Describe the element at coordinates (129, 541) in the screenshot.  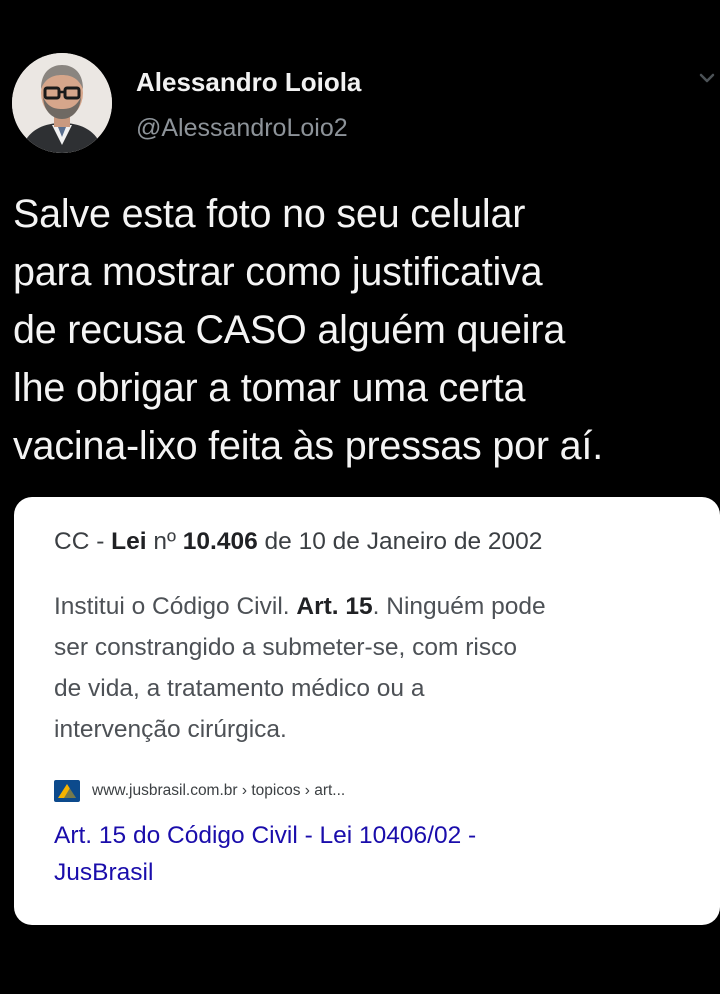
I see `header-law-word: Lei` at that location.